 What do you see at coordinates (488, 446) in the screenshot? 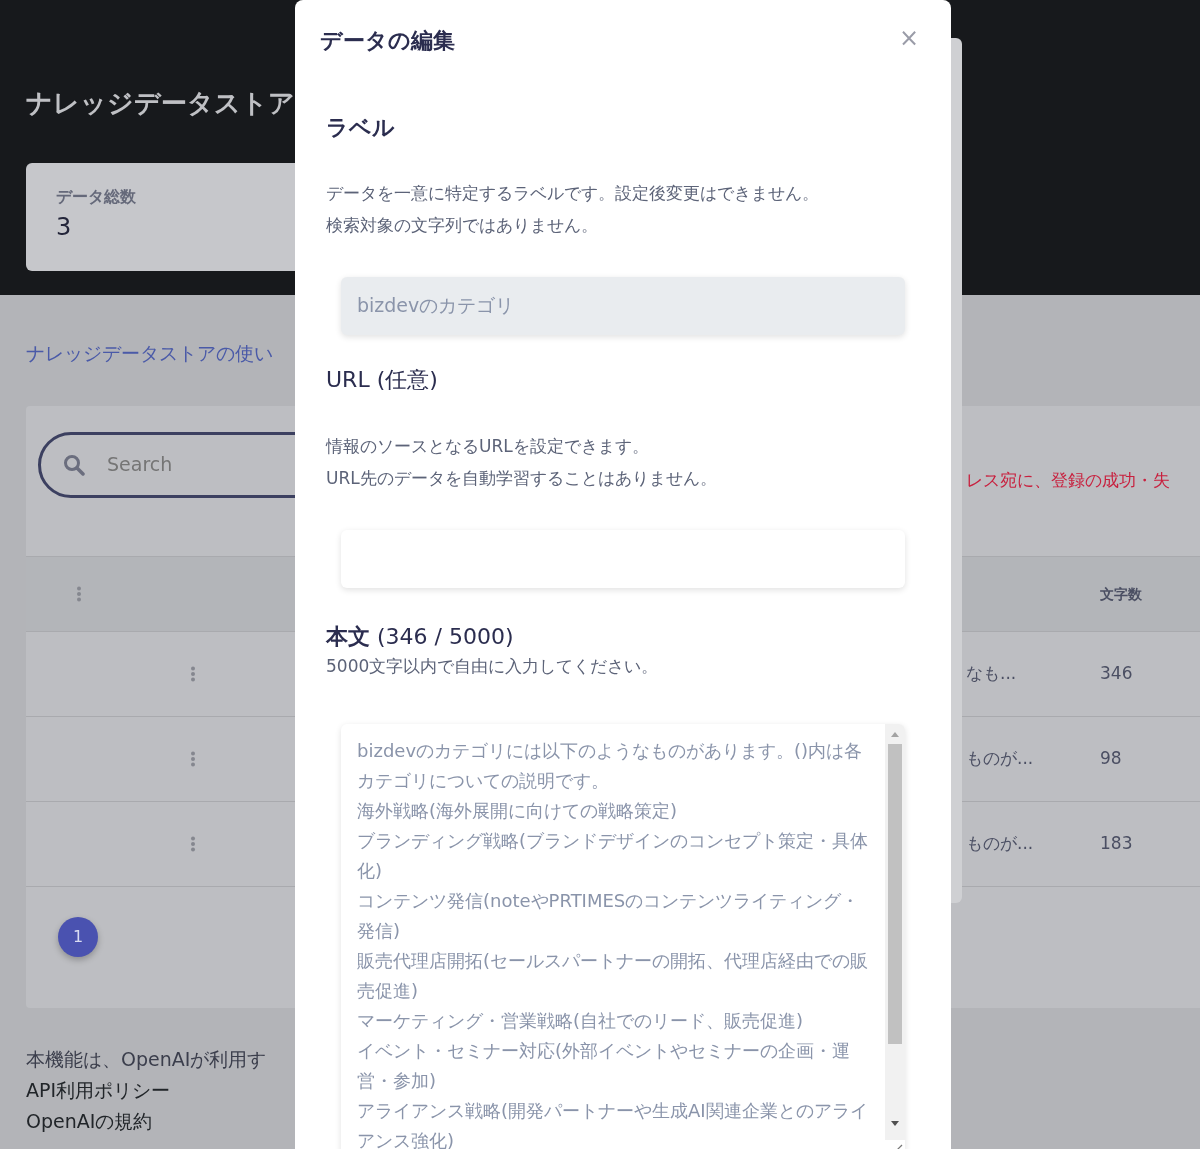
I see `help-text: 情報のソースとなるURLを設定できます。` at bounding box center [488, 446].